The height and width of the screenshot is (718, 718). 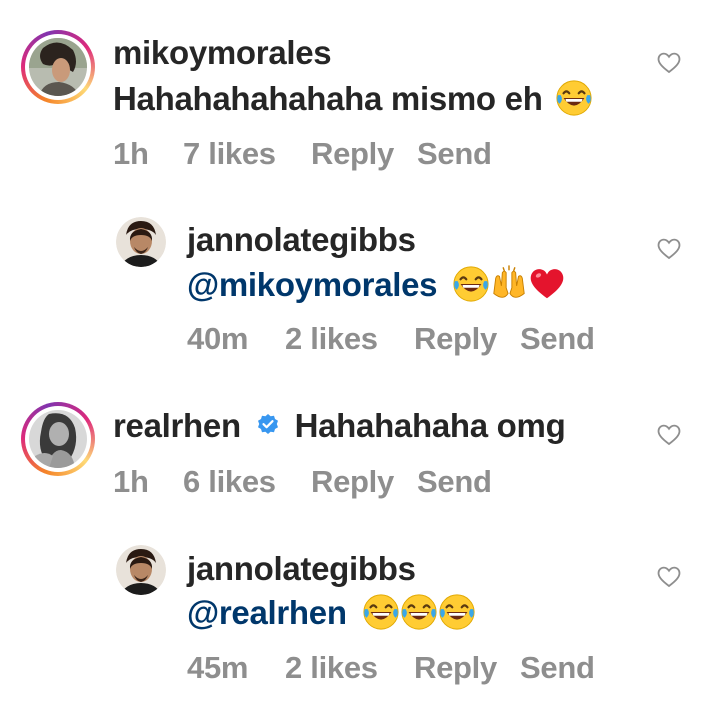 I want to click on comment-meta: 1h 7 likes Reply Send, so click(x=302, y=154).